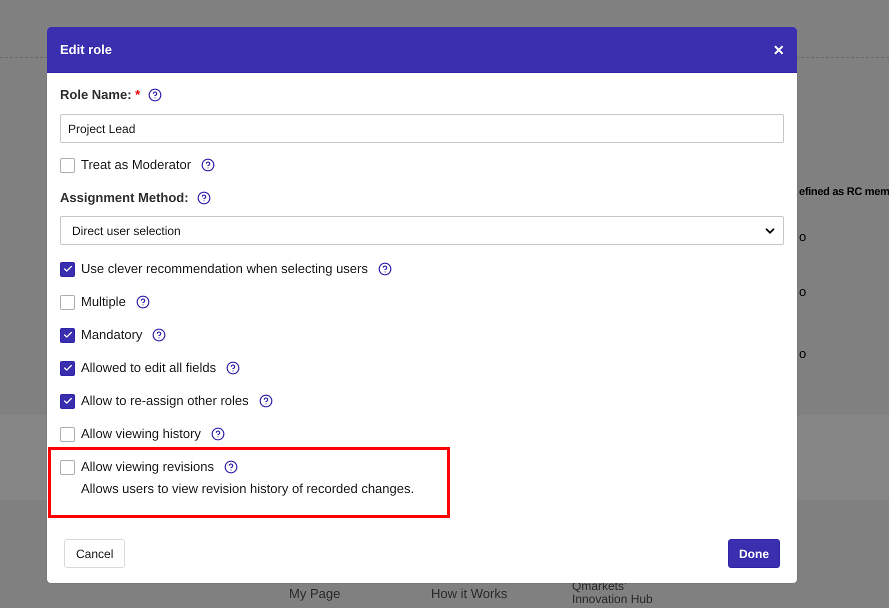 Image resolution: width=889 pixels, height=608 pixels. I want to click on checkbox-label: Allow to re-assign other roles, so click(165, 401).